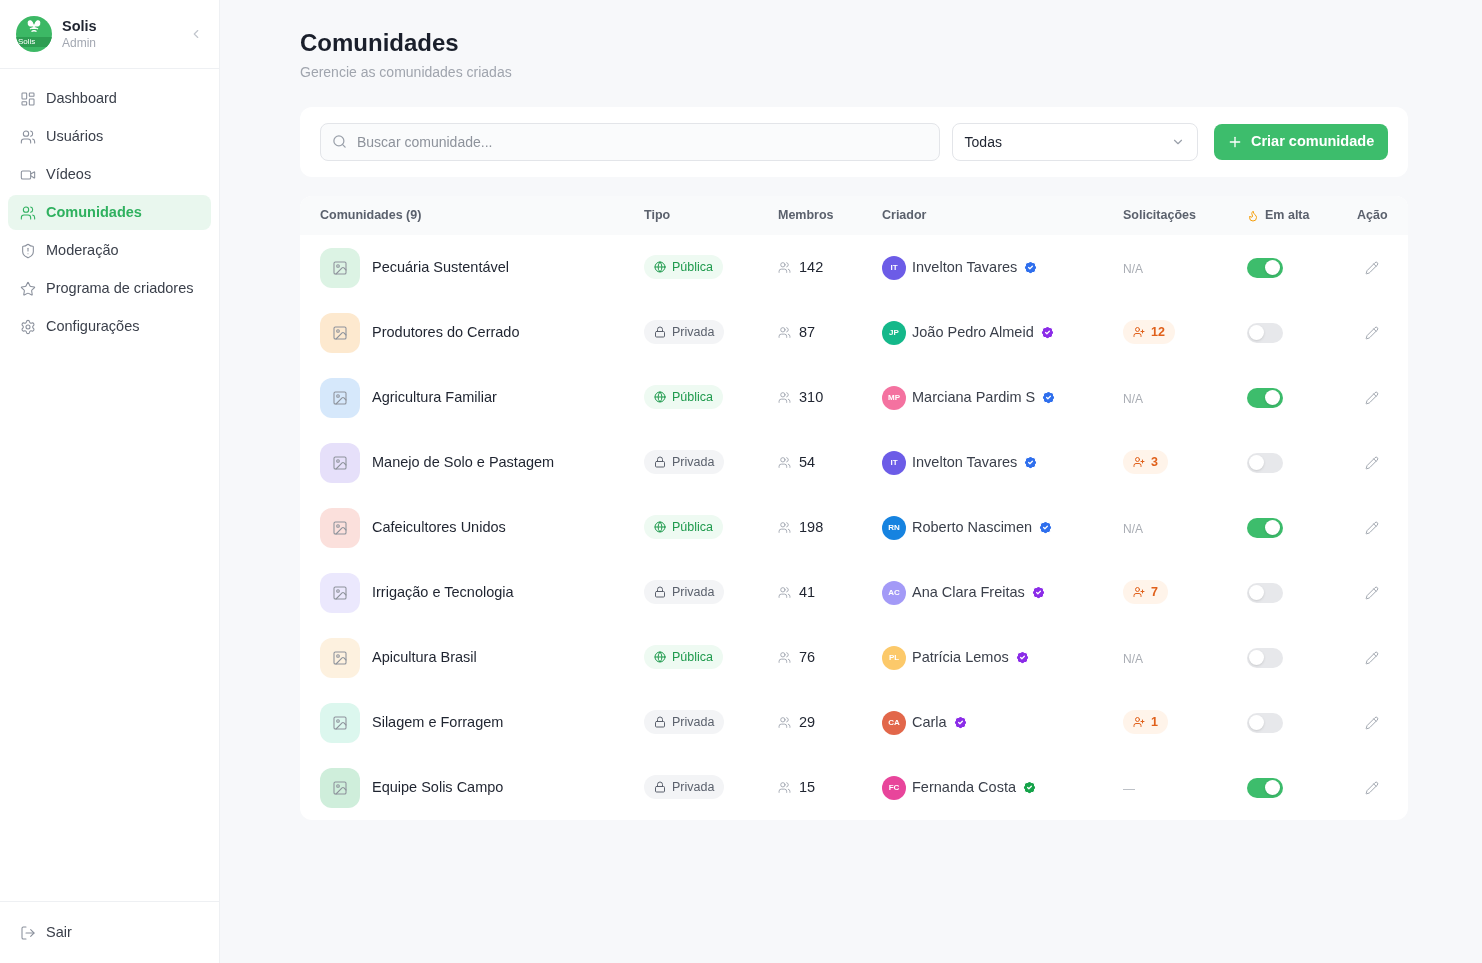 Image resolution: width=1482 pixels, height=963 pixels. Describe the element at coordinates (79, 43) in the screenshot. I see `brand-role: Admin` at that location.